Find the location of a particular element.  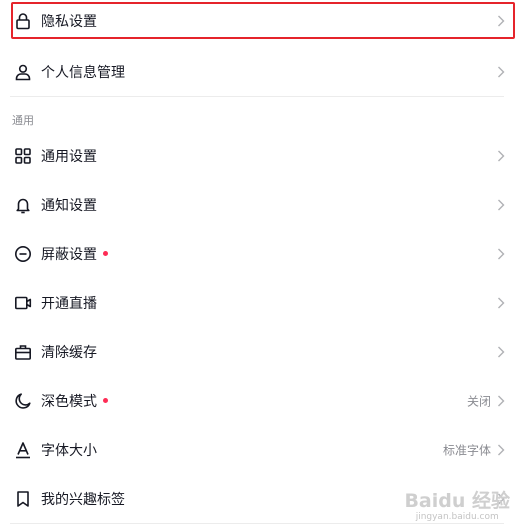

notification-settings-row: 通知设置 is located at coordinates (259, 204).